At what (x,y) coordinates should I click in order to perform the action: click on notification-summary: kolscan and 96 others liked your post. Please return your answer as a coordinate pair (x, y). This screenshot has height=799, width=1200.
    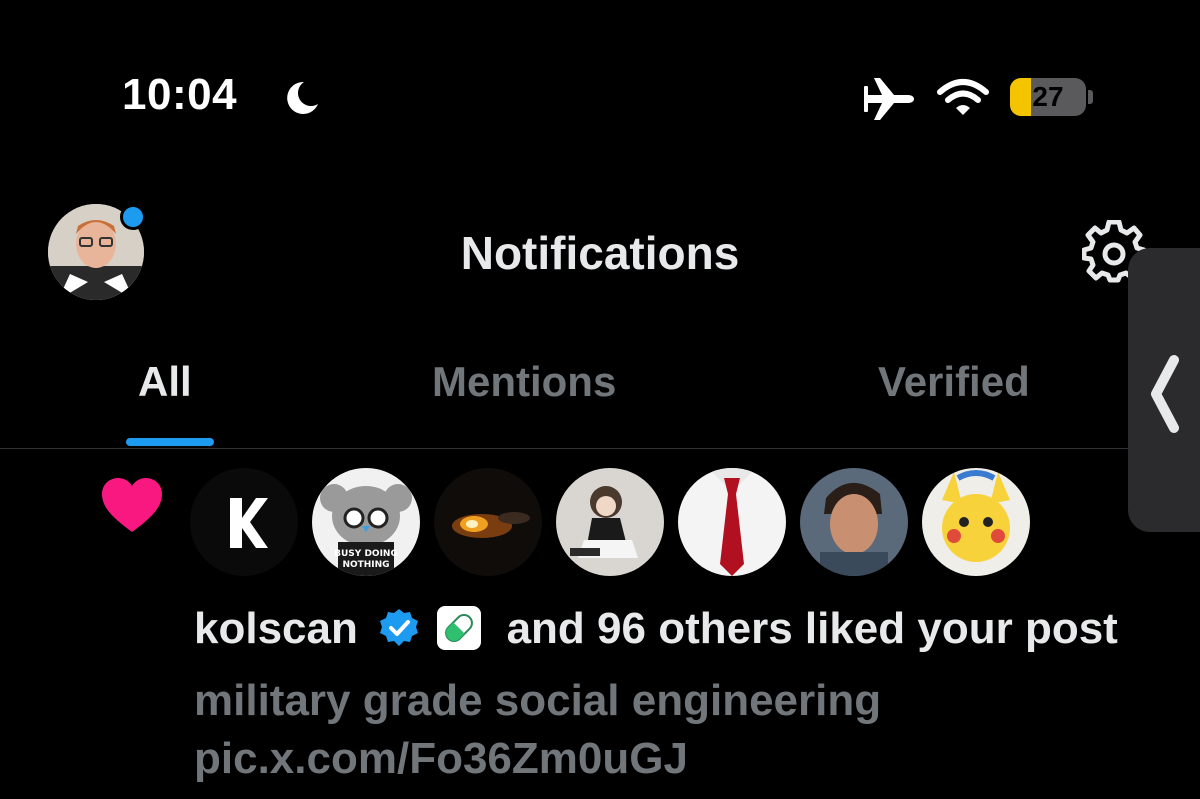
    Looking at the image, I should click on (656, 629).